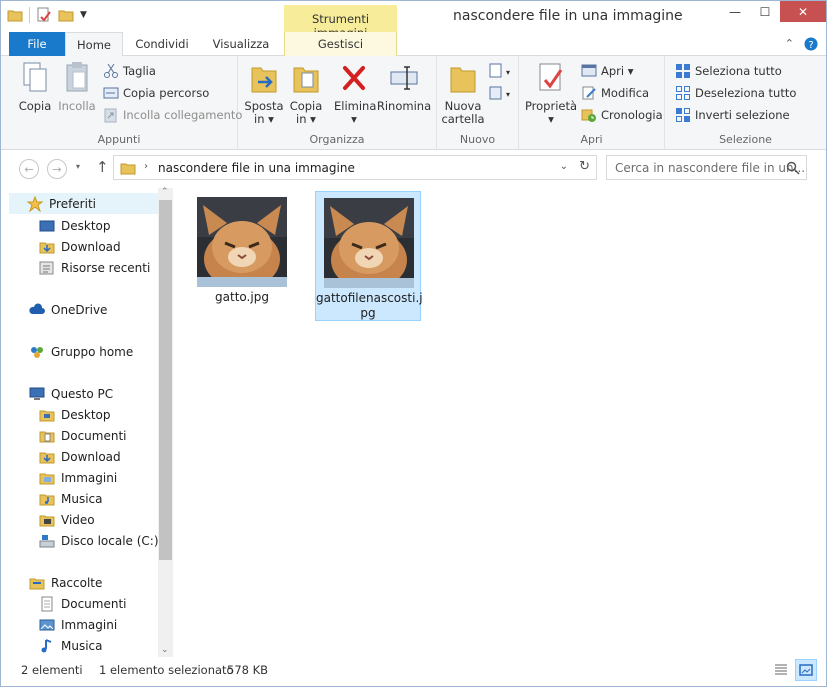  I want to click on edit-icon, so click(589, 93).